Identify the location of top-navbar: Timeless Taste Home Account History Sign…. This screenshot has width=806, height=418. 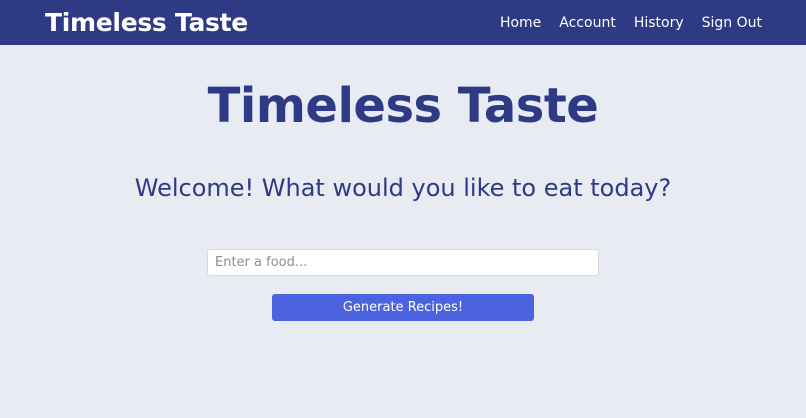
(403, 22).